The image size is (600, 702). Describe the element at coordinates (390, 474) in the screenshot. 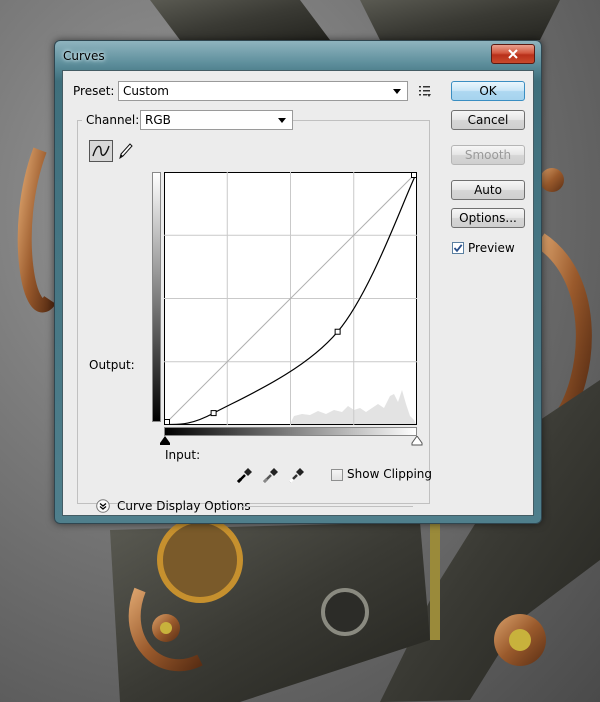

I see `show-clipping-label: Show Clipping` at that location.